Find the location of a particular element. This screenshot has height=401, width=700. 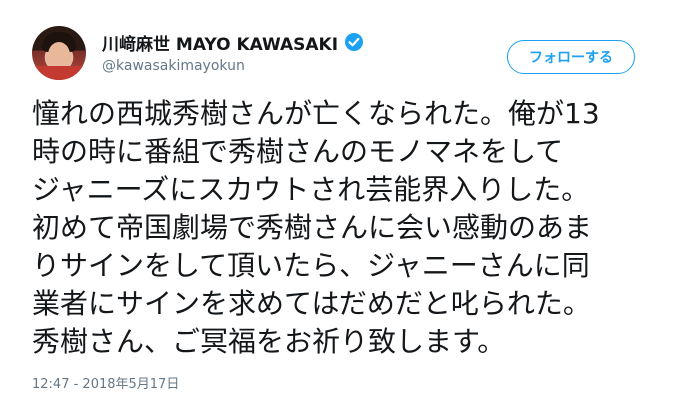

verified-badge-icon is located at coordinates (354, 42).